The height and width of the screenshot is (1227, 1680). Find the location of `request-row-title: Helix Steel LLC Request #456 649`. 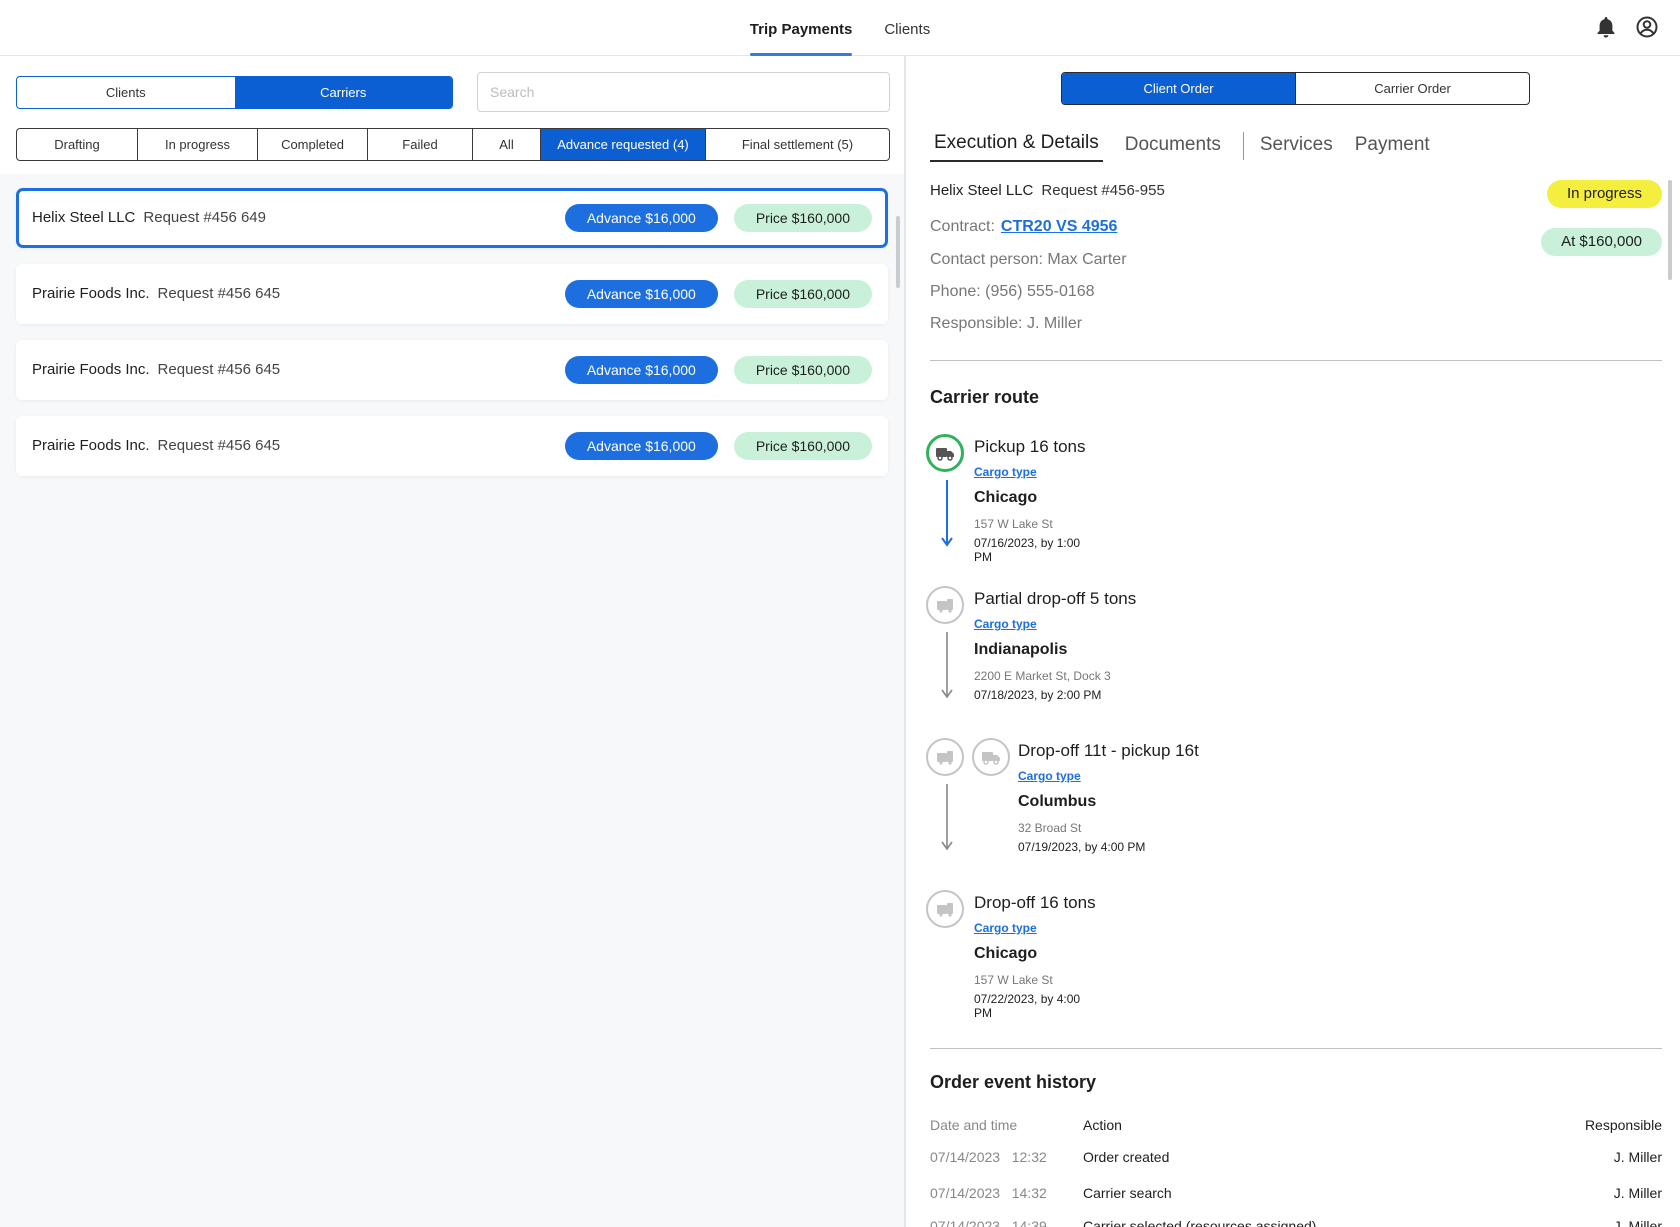

request-row-title: Helix Steel LLC Request #456 649 is located at coordinates (149, 217).